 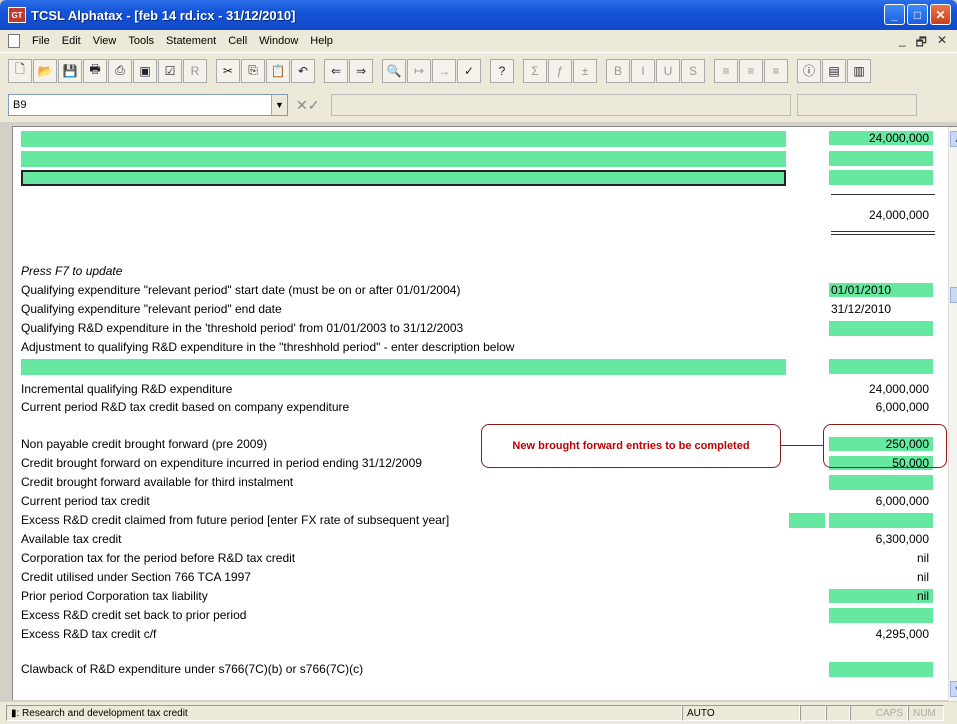 What do you see at coordinates (237, 41) in the screenshot?
I see `menu-cell: Cell` at bounding box center [237, 41].